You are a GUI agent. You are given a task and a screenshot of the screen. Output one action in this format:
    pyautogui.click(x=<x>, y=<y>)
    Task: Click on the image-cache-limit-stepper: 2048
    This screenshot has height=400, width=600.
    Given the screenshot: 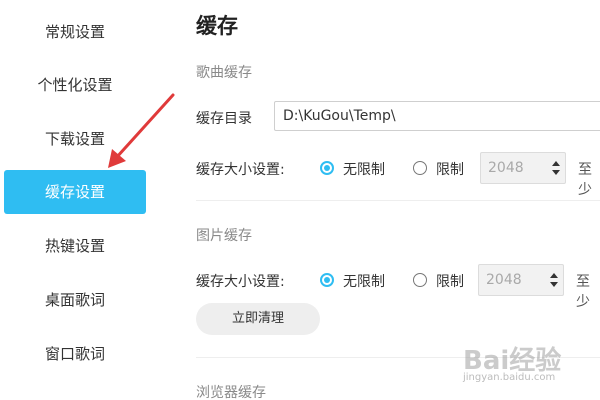 What is the action you would take?
    pyautogui.click(x=521, y=280)
    